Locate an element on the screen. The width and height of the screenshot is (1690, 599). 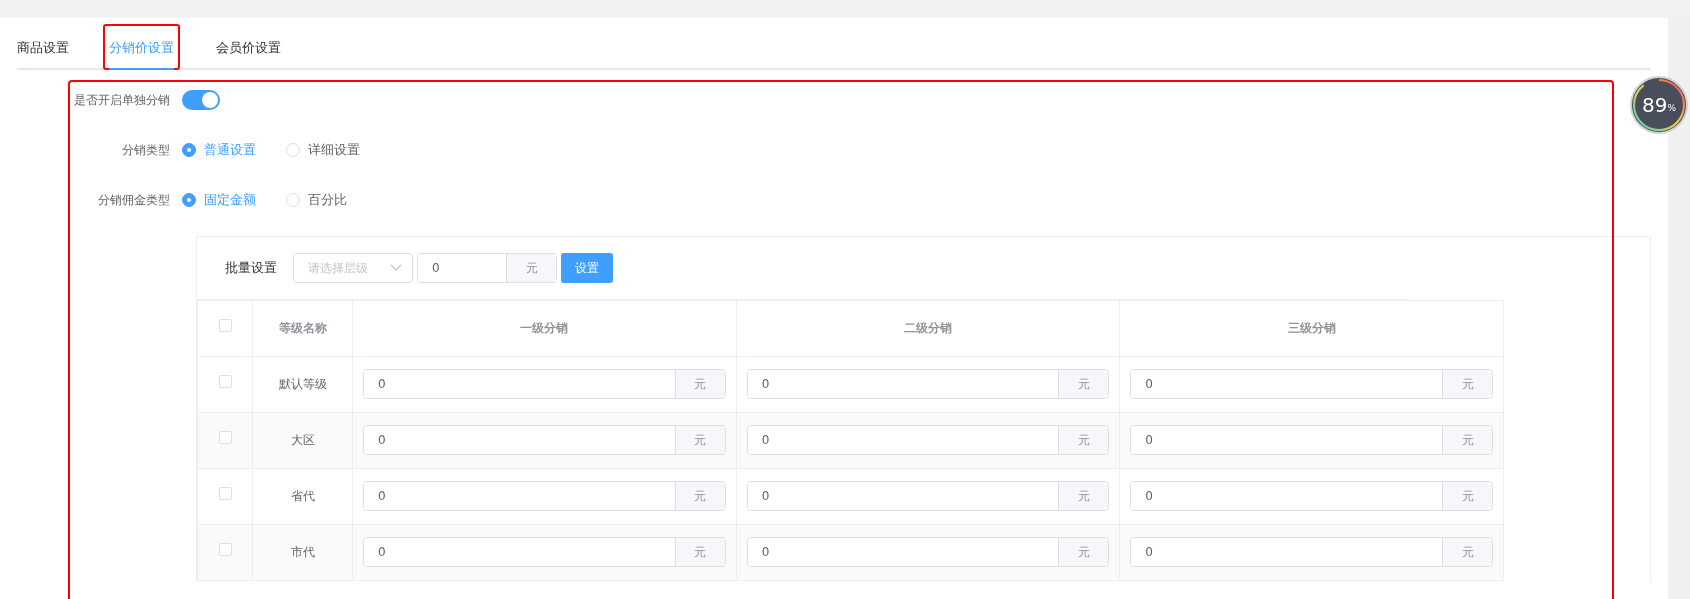
progress-ring-icon is located at coordinates (1659, 105).